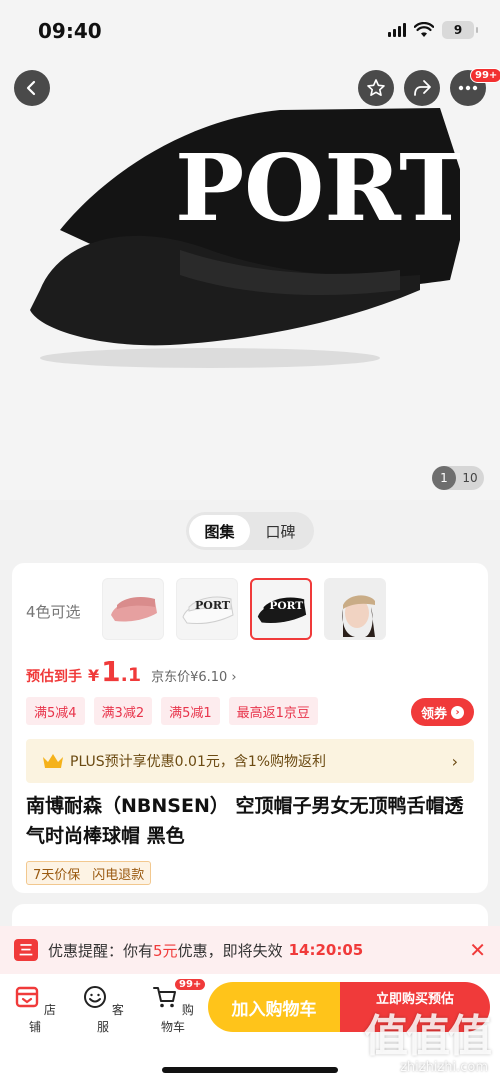 The height and width of the screenshot is (1083, 500). What do you see at coordinates (94, 675) in the screenshot?
I see `currency-symbol: ¥` at bounding box center [94, 675].